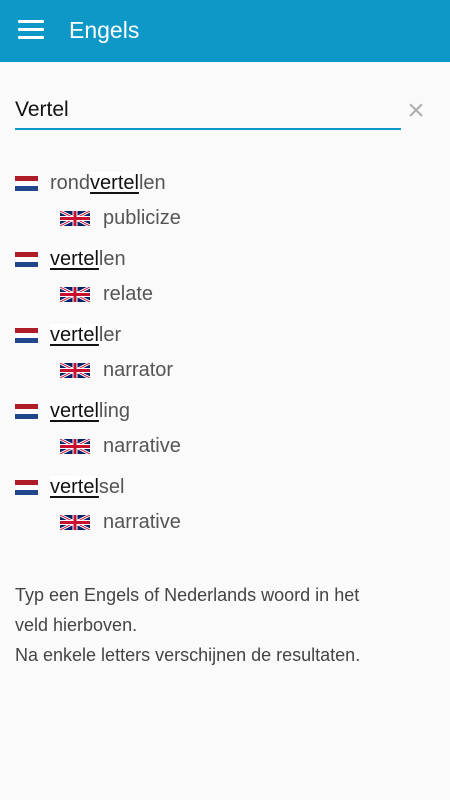  I want to click on english-translation-row: relate, so click(106, 294).